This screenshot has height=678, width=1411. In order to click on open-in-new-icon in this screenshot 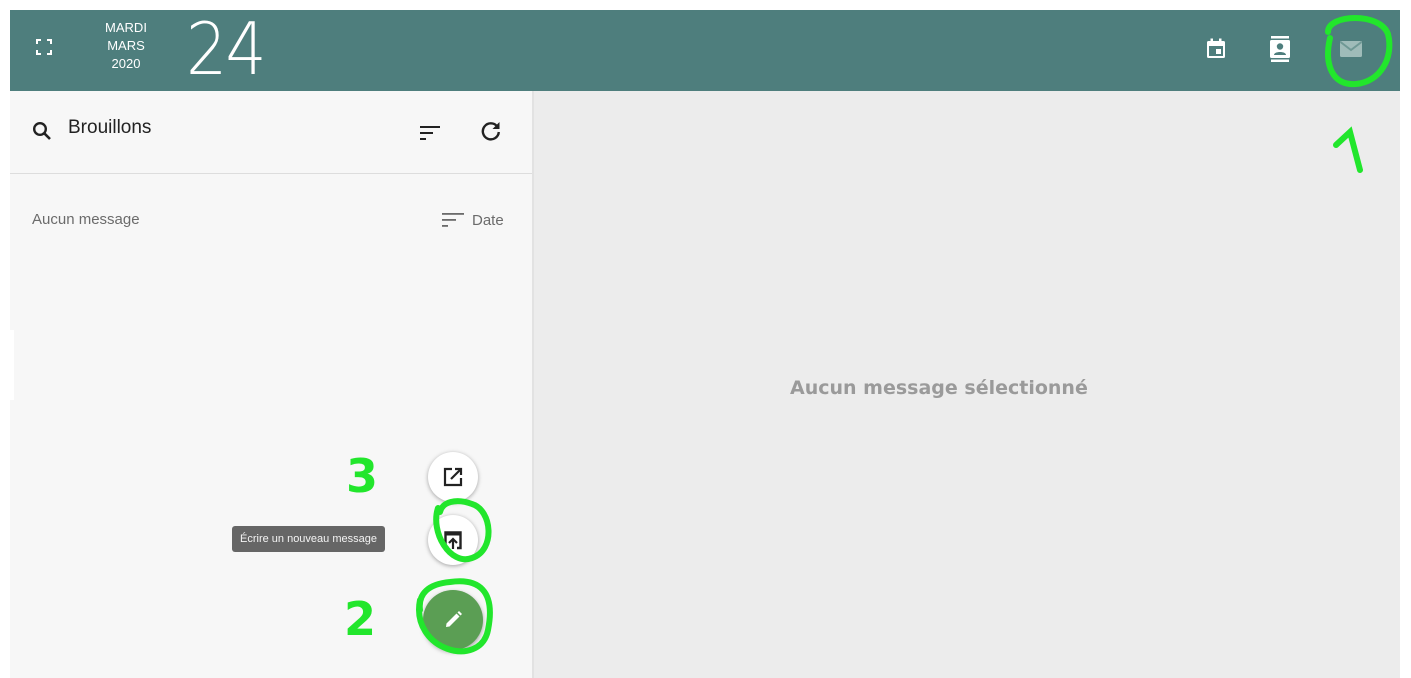, I will do `click(453, 477)`.